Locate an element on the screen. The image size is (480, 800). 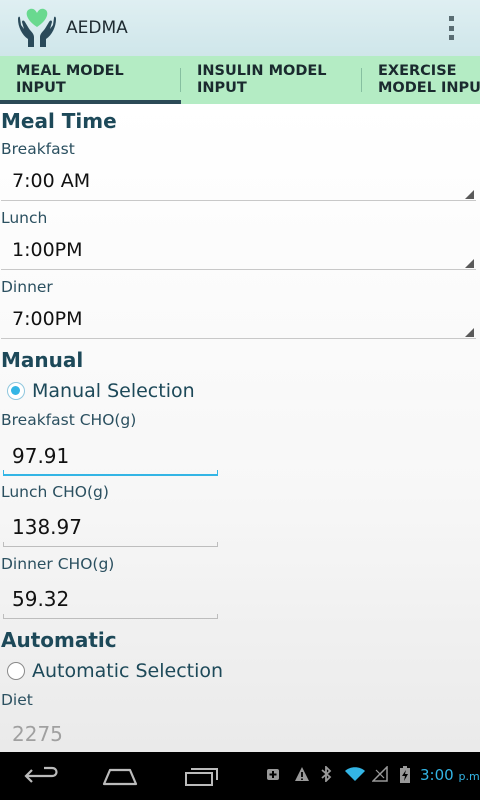
recent-apps-icon is located at coordinates (202, 776).